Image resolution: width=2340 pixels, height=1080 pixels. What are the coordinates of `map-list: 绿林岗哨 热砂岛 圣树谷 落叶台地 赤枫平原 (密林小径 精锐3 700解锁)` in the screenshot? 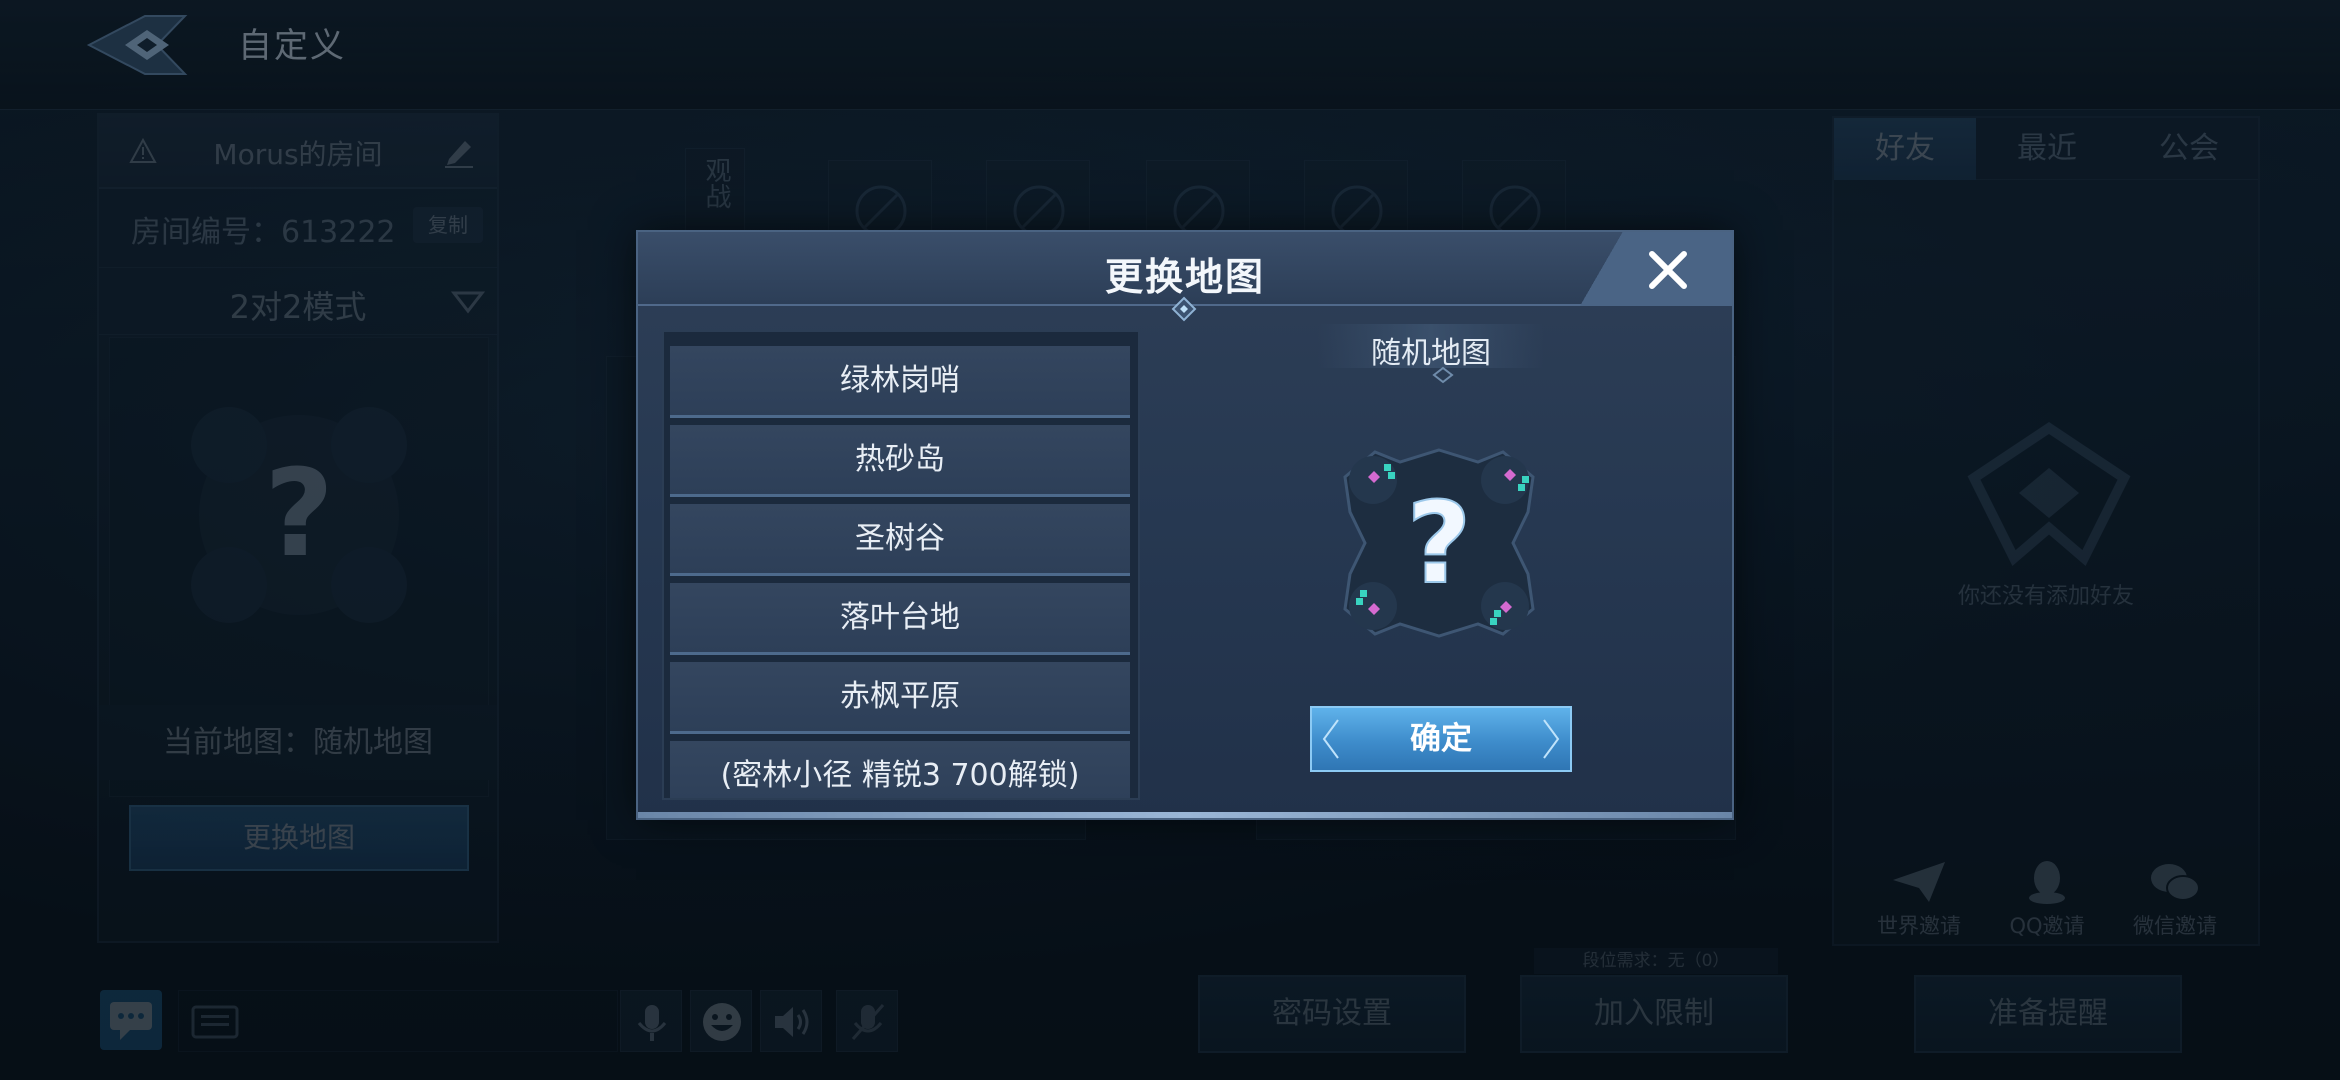 It's located at (901, 565).